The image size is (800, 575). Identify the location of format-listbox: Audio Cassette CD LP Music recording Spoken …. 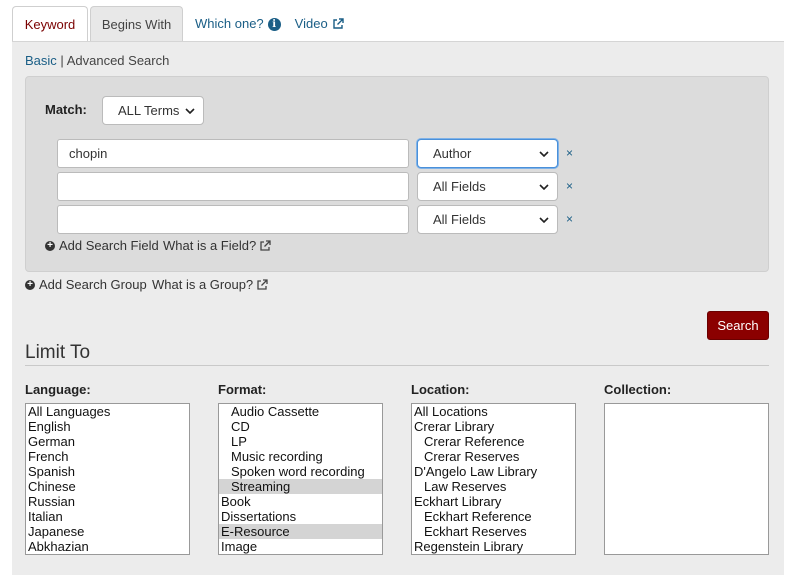
(300, 479).